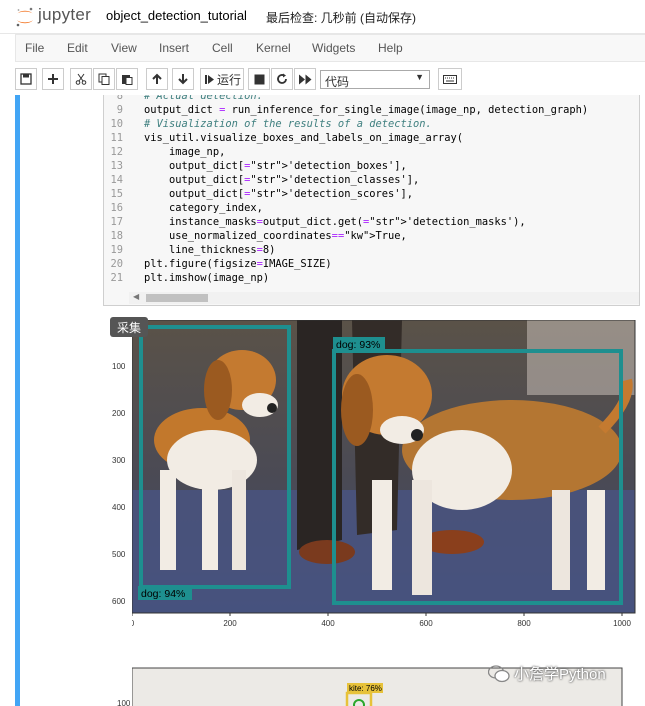  Describe the element at coordinates (124, 48) in the screenshot. I see `menu-view: View` at that location.